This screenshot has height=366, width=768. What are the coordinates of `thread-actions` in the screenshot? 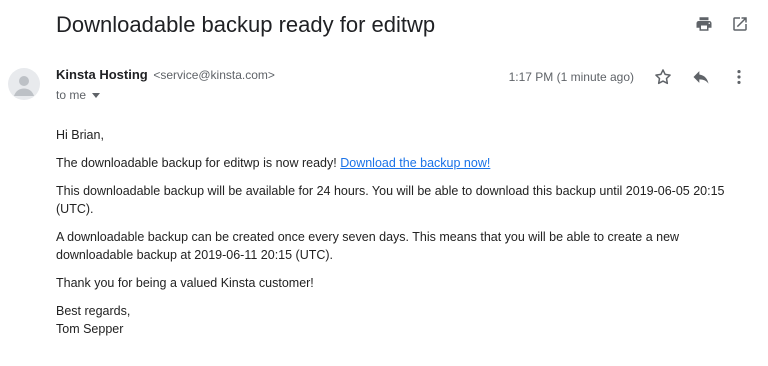 It's located at (722, 24).